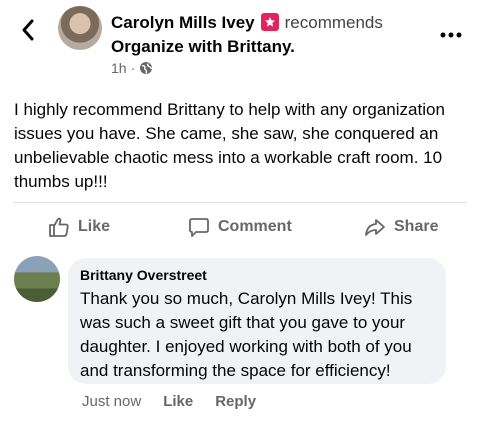  I want to click on author-avatar, so click(80, 28).